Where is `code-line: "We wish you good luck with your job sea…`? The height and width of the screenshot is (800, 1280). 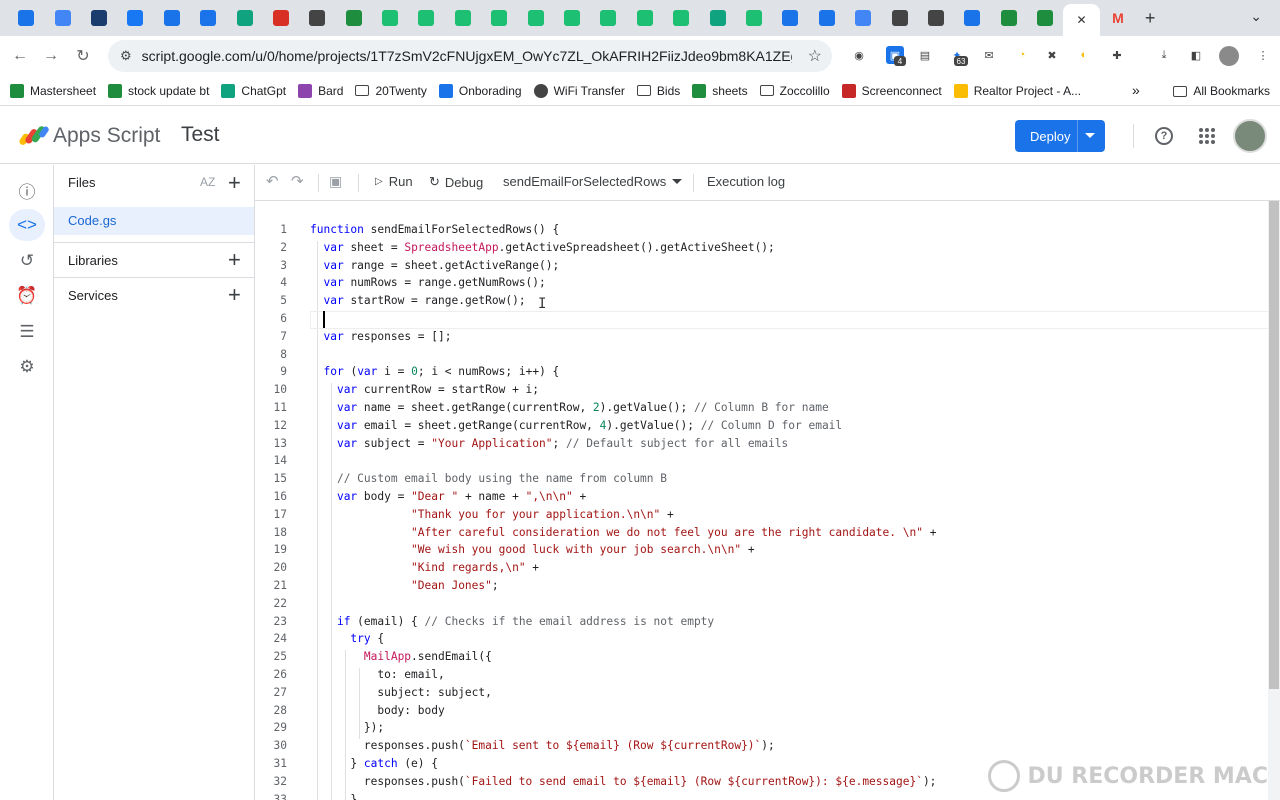
code-line: "We wish you good luck with your job sea… is located at coordinates (532, 549).